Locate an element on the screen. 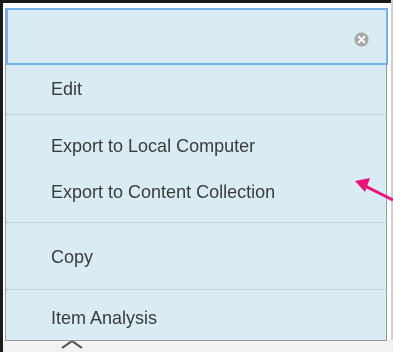 The image size is (393, 352). menu-item-export-local: Export to Local Computer is located at coordinates (196, 146).